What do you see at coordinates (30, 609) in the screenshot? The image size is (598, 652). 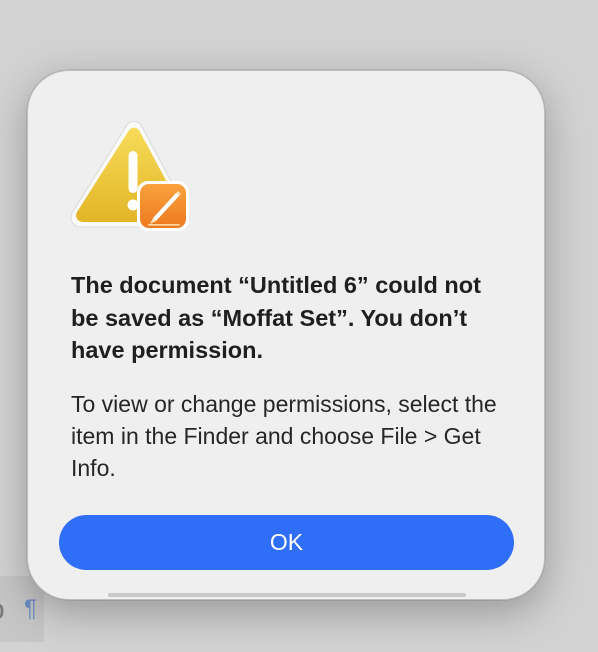 I see `pilcrow-icon: ¶` at bounding box center [30, 609].